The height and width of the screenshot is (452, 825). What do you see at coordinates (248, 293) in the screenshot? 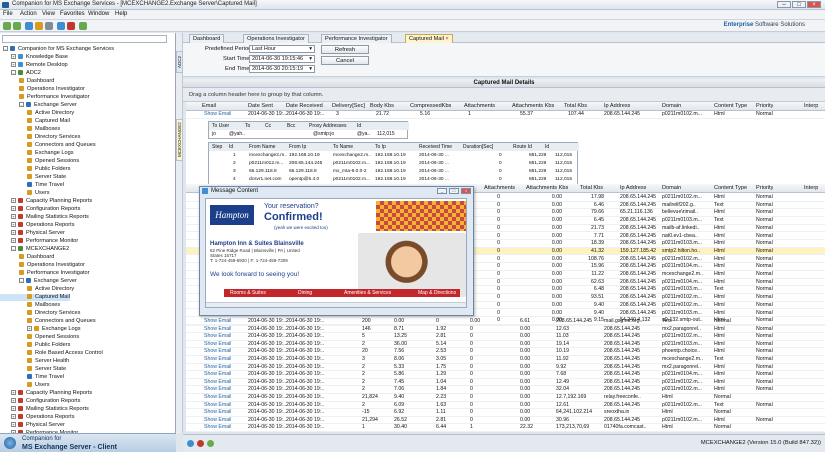
I see `email-nav-link: Rooms & Suites` at bounding box center [248, 293].